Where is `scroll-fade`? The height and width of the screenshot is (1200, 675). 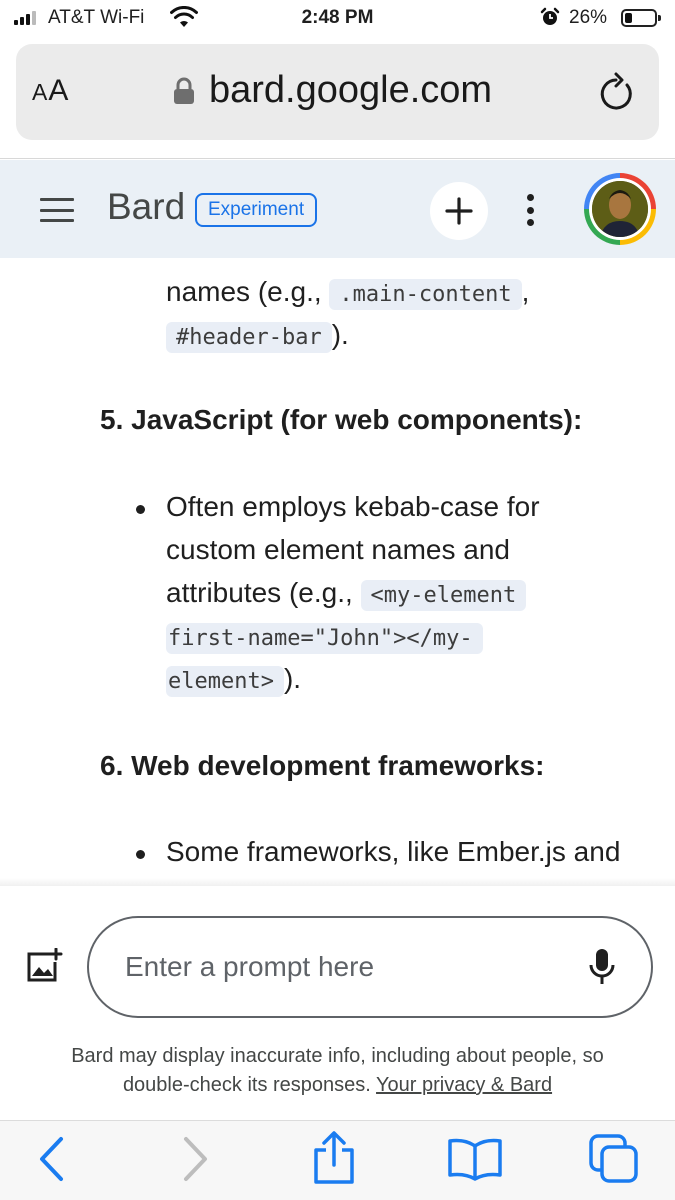
scroll-fade is located at coordinates (337, 882).